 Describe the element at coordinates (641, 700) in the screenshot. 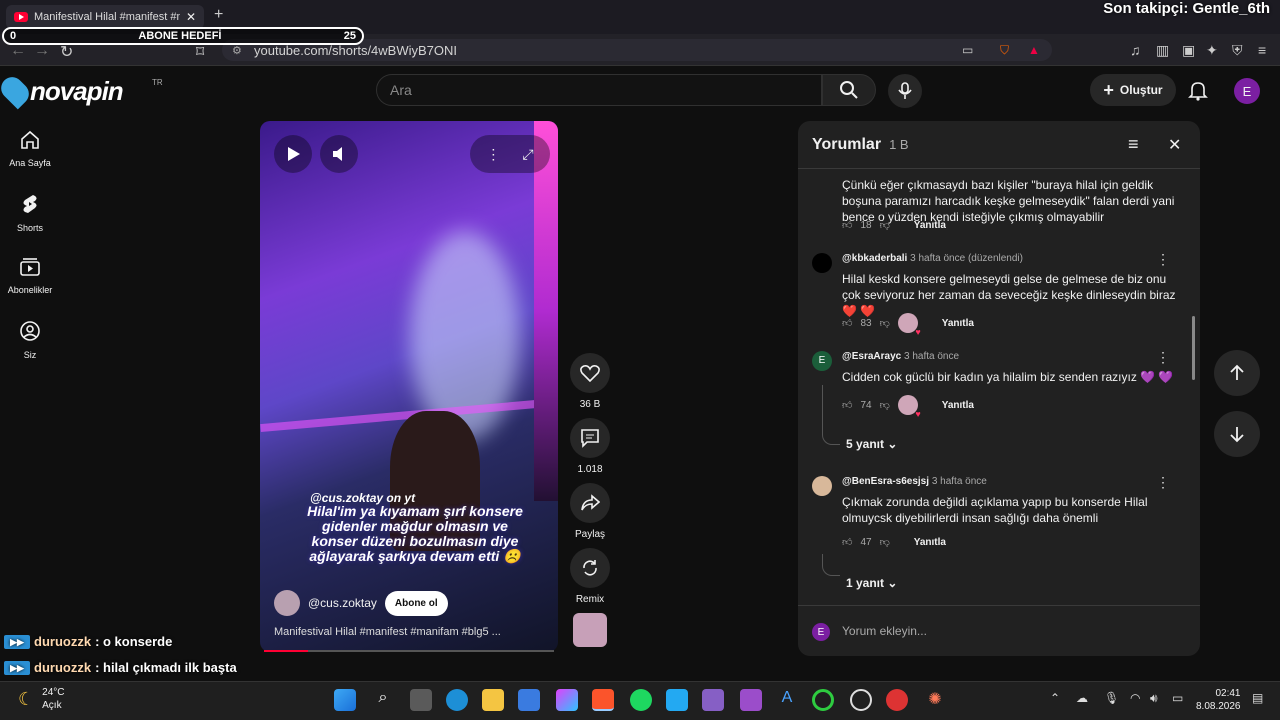

I see `spotify-icon` at that location.